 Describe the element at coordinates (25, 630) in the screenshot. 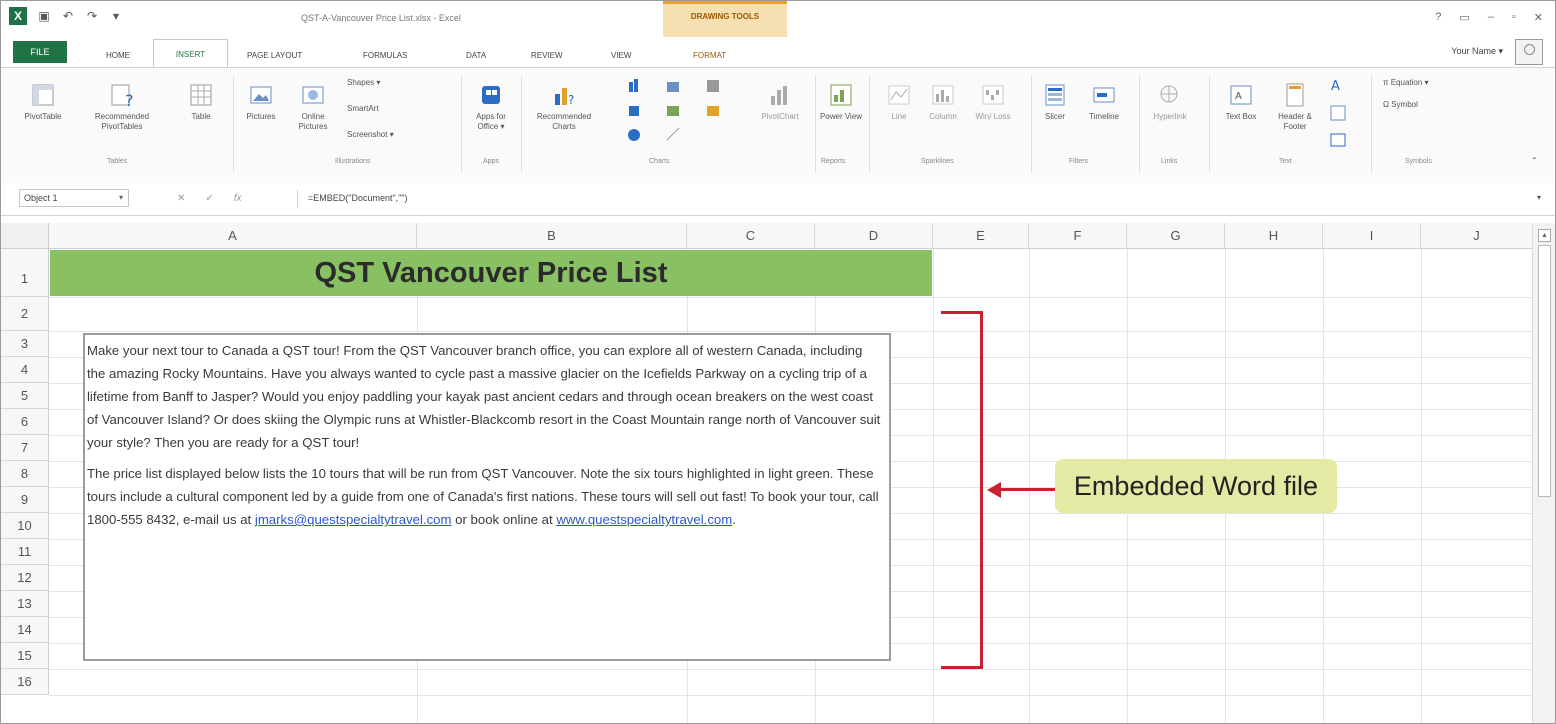

I see `row-header: 14` at that location.